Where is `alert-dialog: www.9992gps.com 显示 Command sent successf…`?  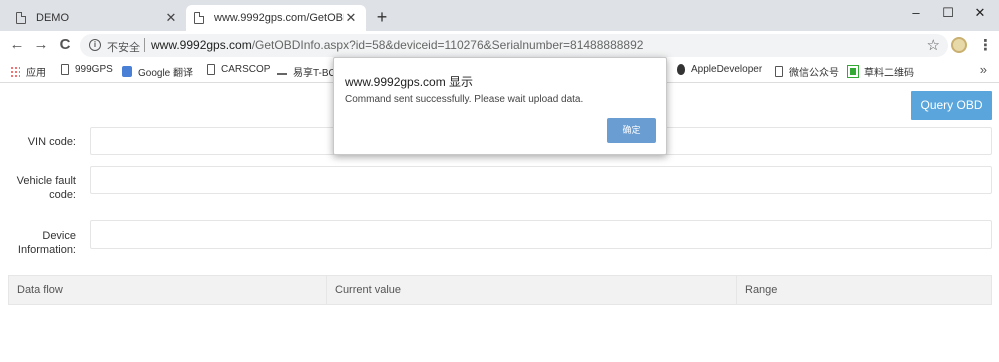 alert-dialog: www.9992gps.com 显示 Command sent successf… is located at coordinates (500, 106).